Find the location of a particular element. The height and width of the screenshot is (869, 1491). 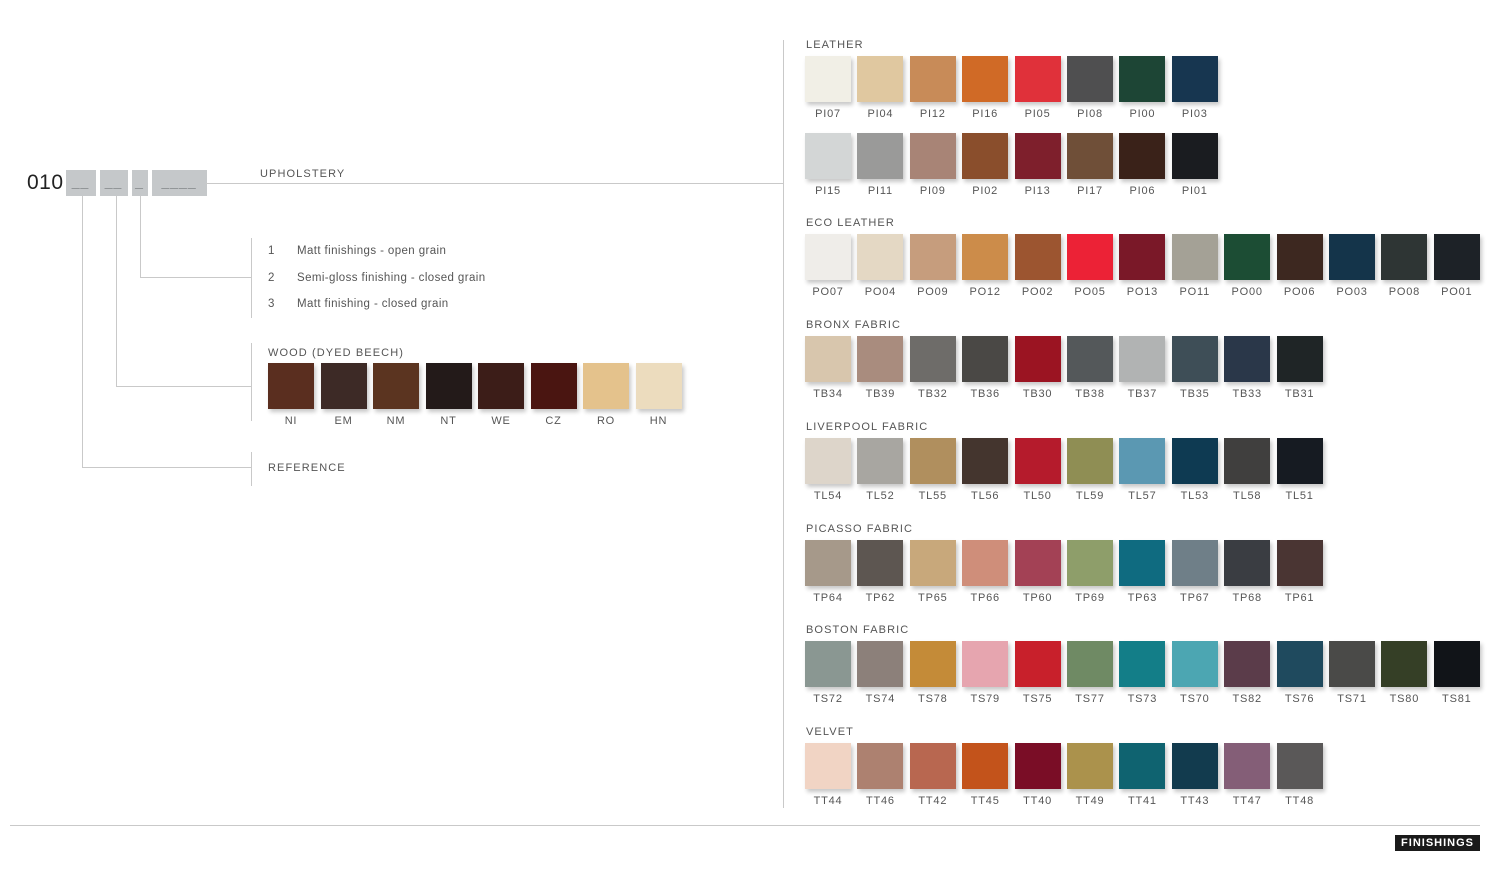

swatch-po04 is located at coordinates (880, 257).